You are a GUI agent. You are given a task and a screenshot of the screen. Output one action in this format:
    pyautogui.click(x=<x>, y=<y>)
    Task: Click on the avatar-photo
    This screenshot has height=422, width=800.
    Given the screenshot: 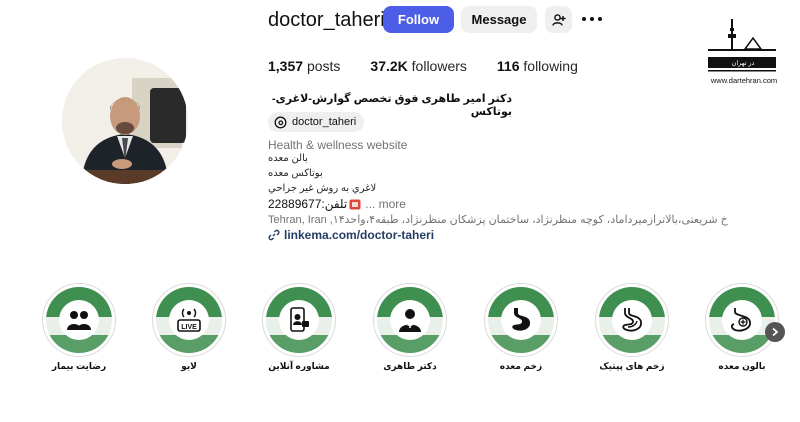 What is the action you would take?
    pyautogui.click(x=125, y=121)
    